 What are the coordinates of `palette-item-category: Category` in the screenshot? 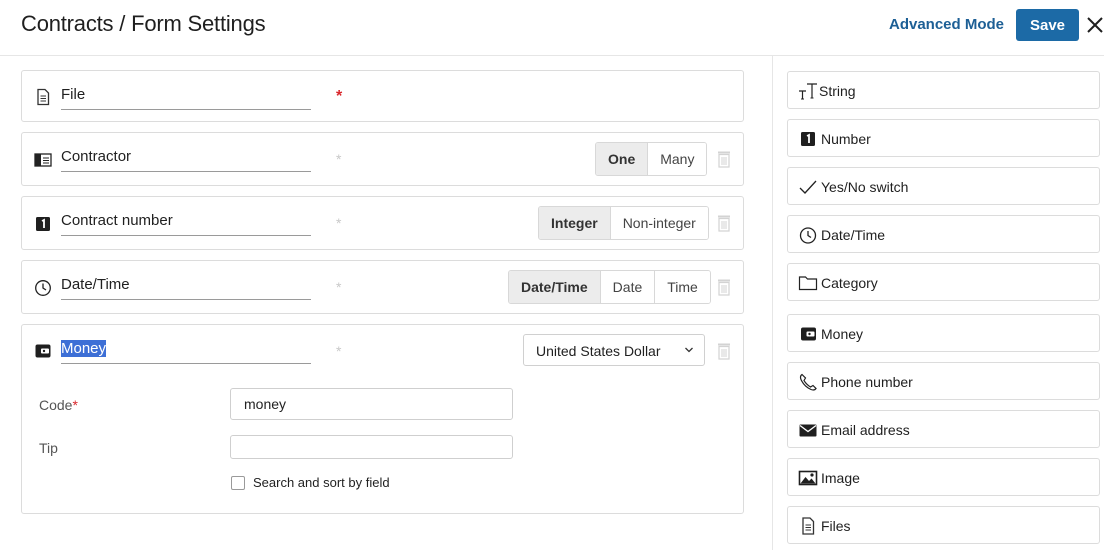 It's located at (943, 282).